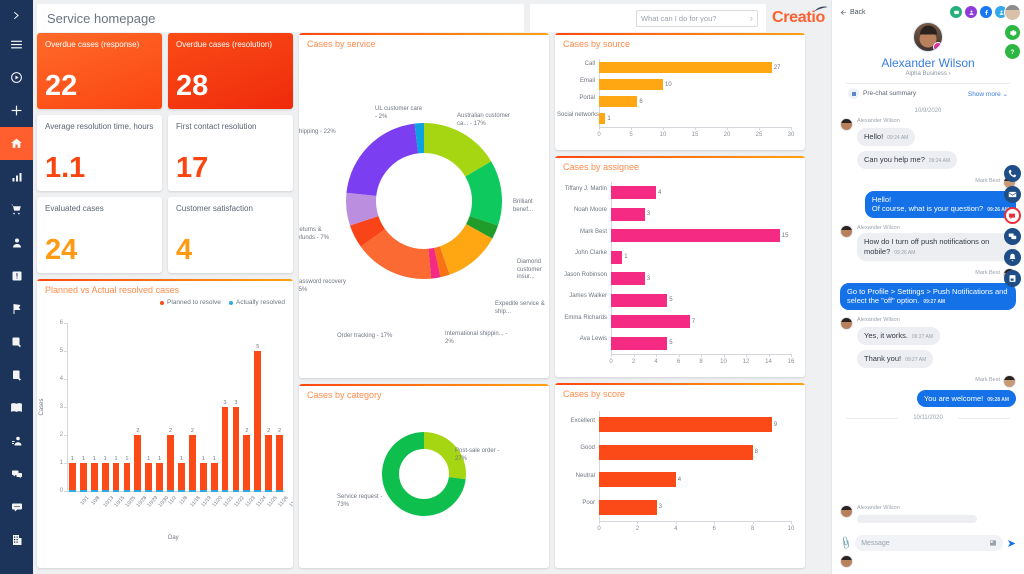 Image resolution: width=1024 pixels, height=574 pixels. What do you see at coordinates (382, 159) in the screenshot?
I see `donut-slice` at bounding box center [382, 159].